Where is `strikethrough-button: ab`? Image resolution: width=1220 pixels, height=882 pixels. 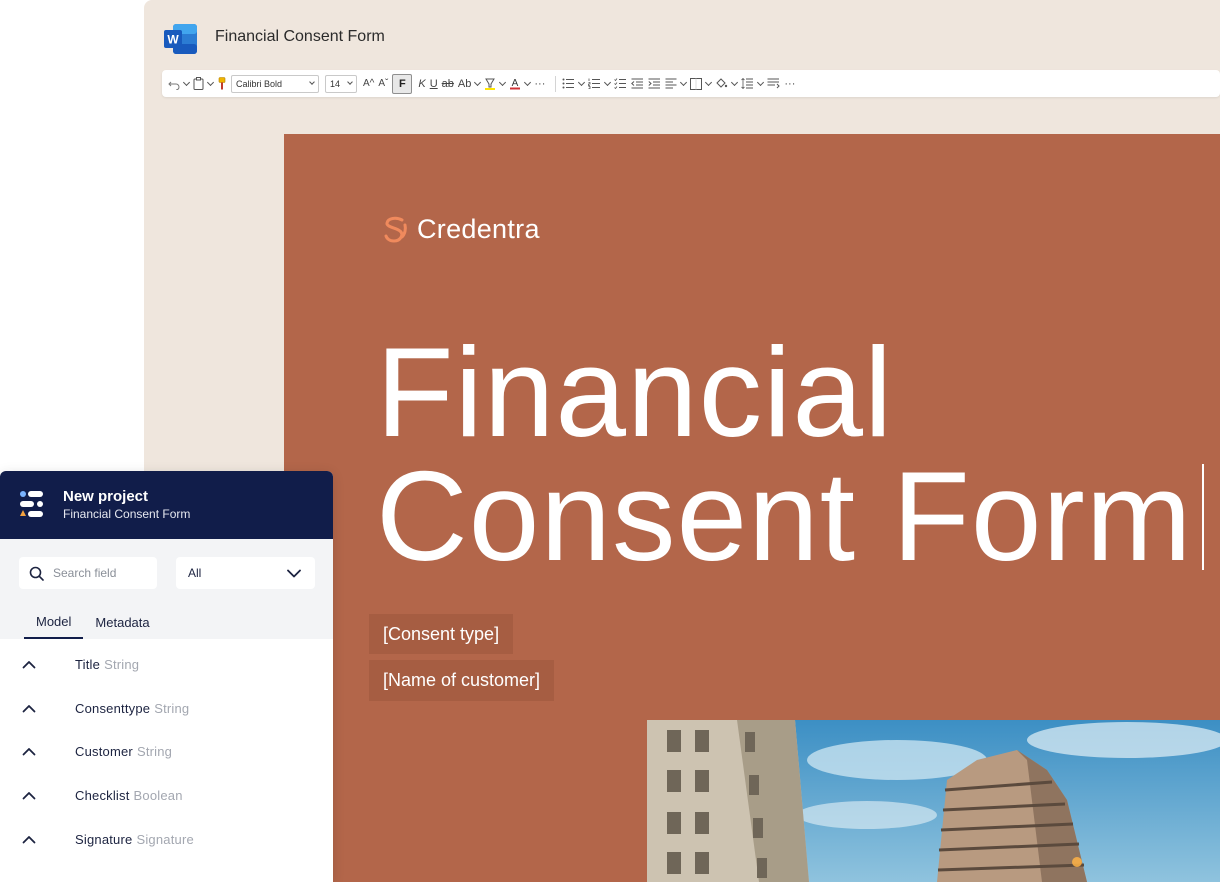 strikethrough-button: ab is located at coordinates (448, 84).